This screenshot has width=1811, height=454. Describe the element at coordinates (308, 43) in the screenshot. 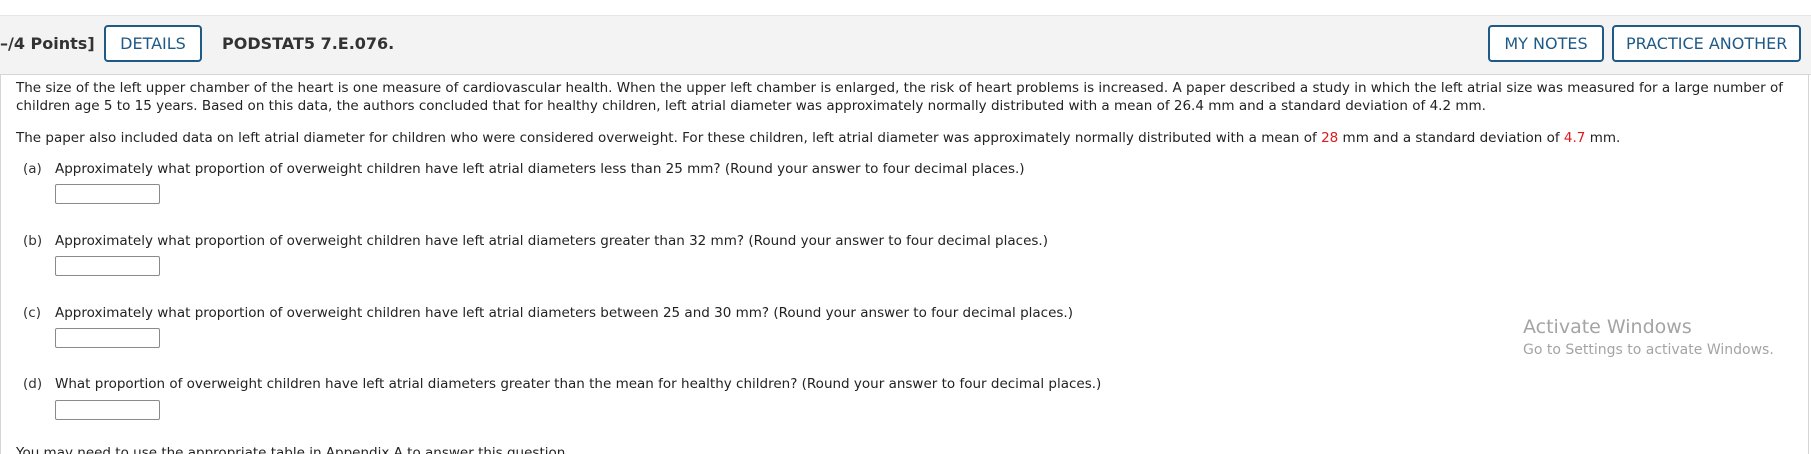

I see `problem-code: PODSTAT5 7.E.076.` at that location.